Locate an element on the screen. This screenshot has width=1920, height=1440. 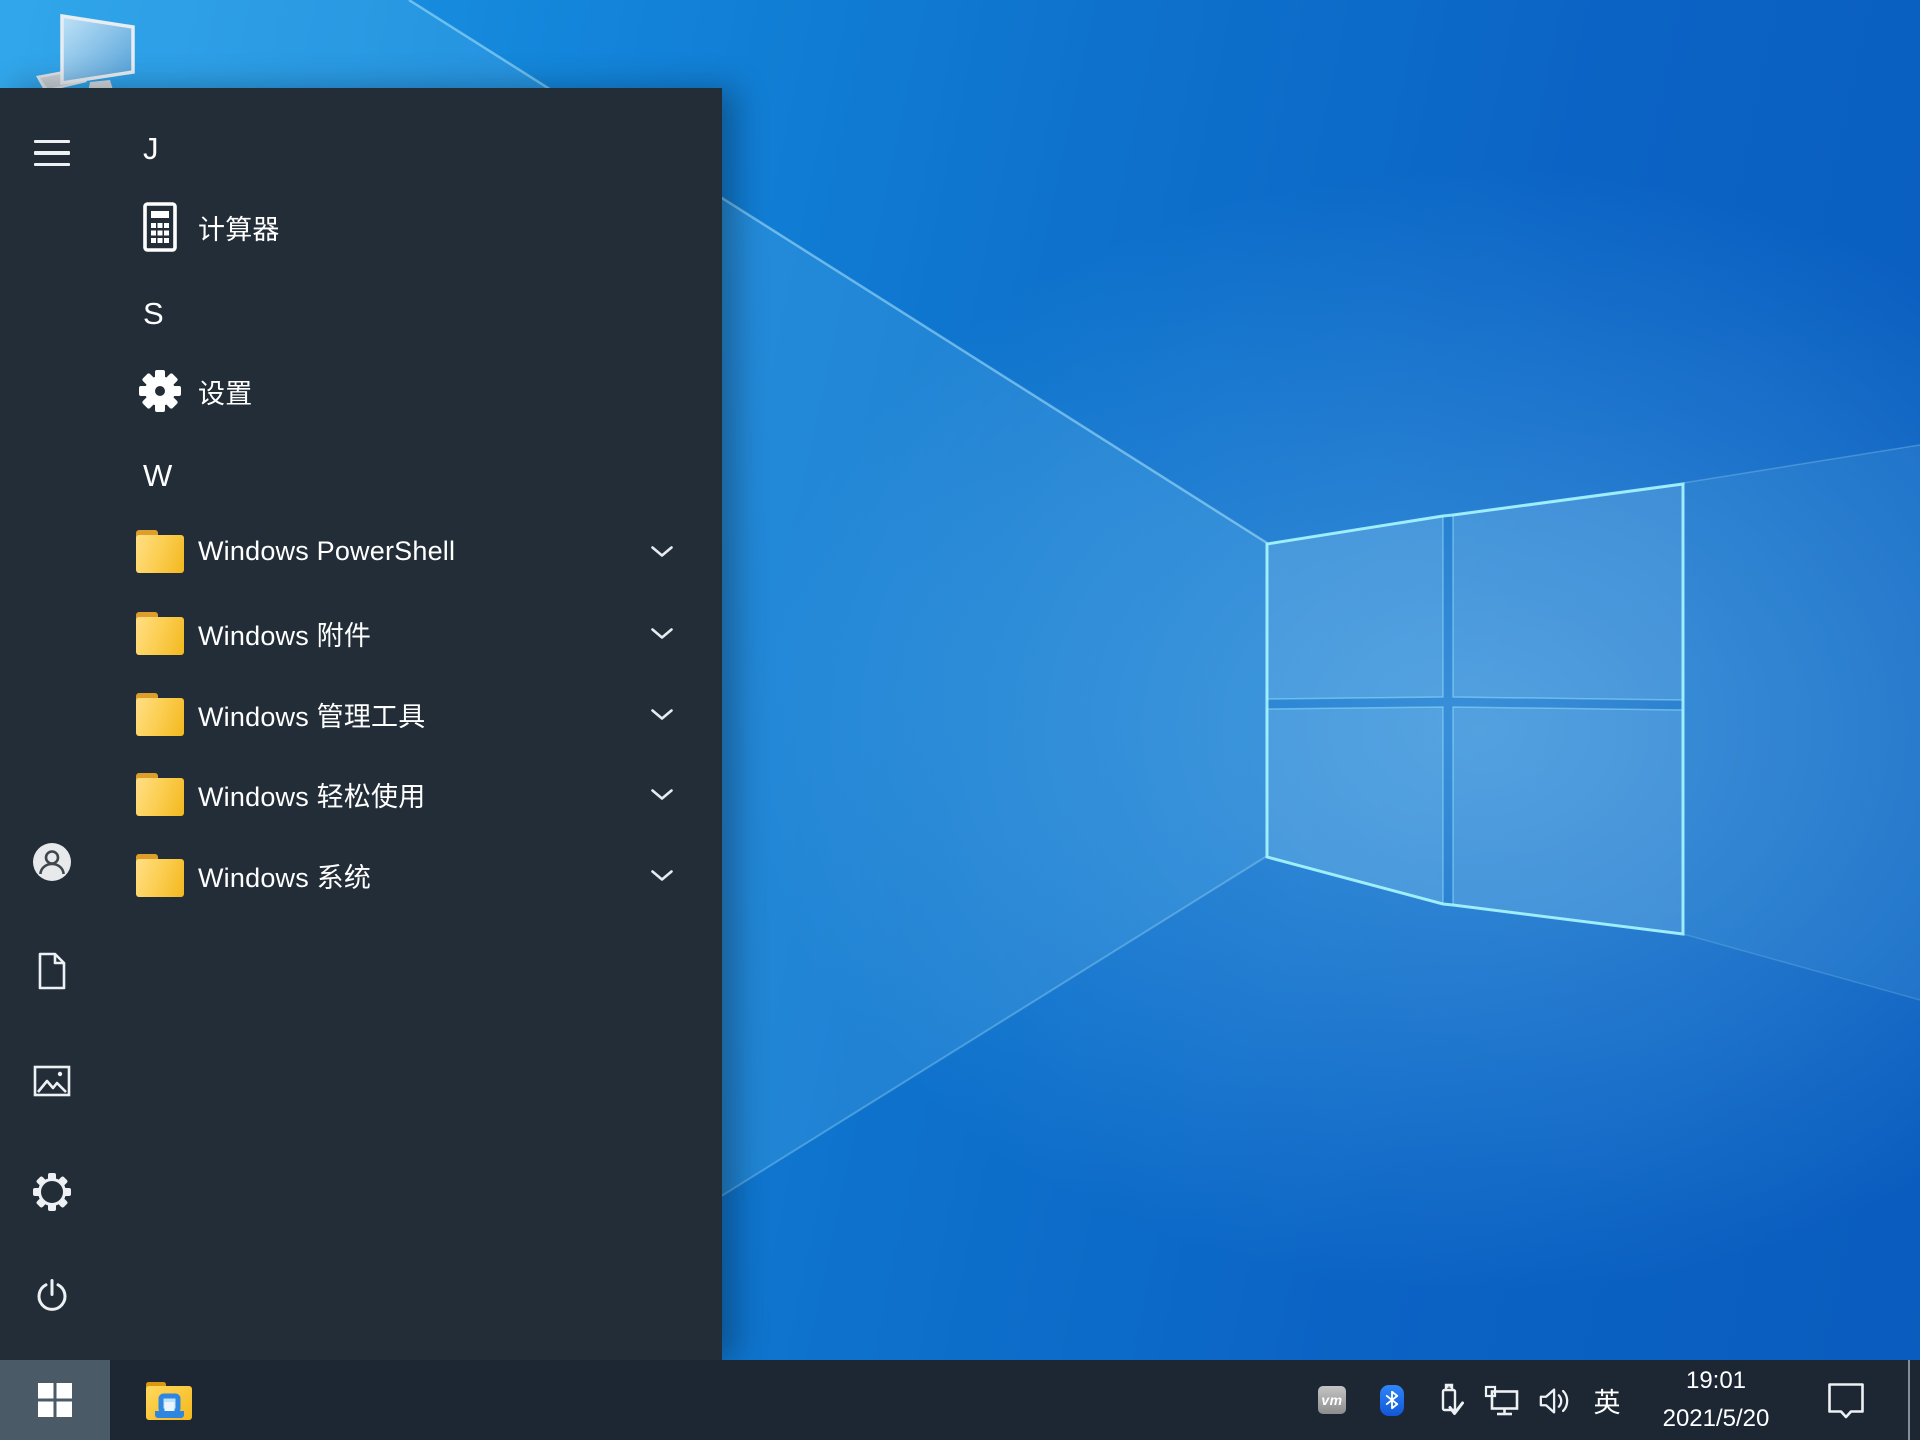
windows-logo-icon is located at coordinates (55, 1400).